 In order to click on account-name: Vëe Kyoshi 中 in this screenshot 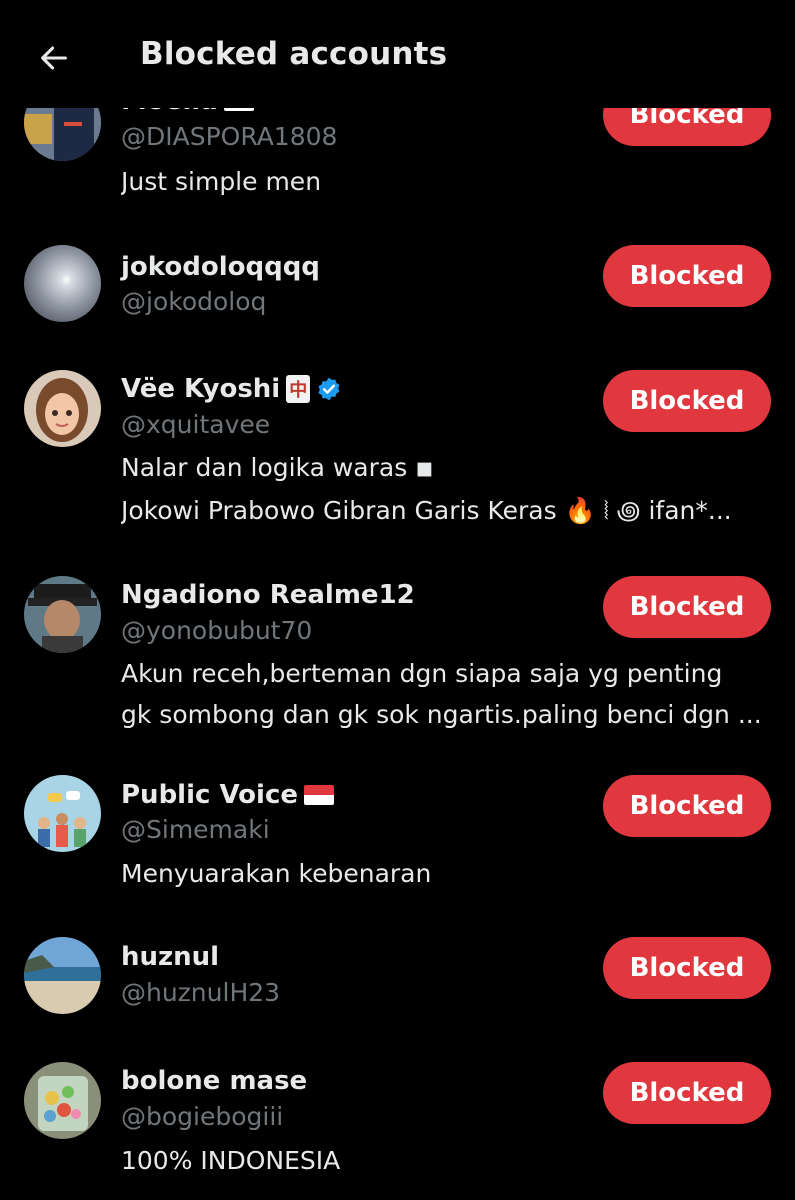, I will do `click(231, 389)`.